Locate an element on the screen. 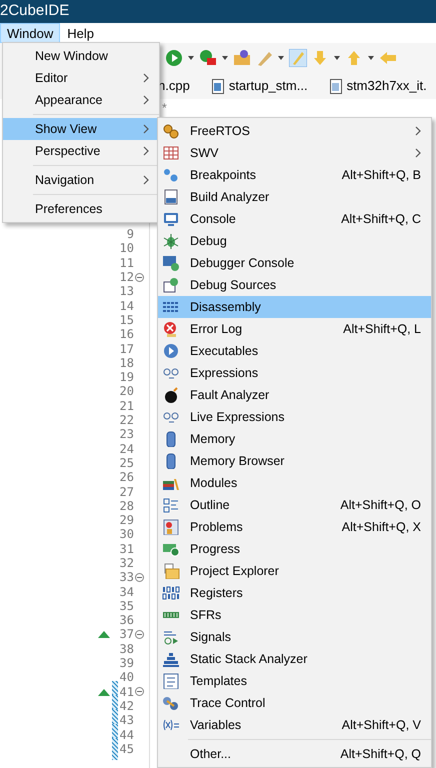 The image size is (436, 768). run-icon is located at coordinates (174, 58).